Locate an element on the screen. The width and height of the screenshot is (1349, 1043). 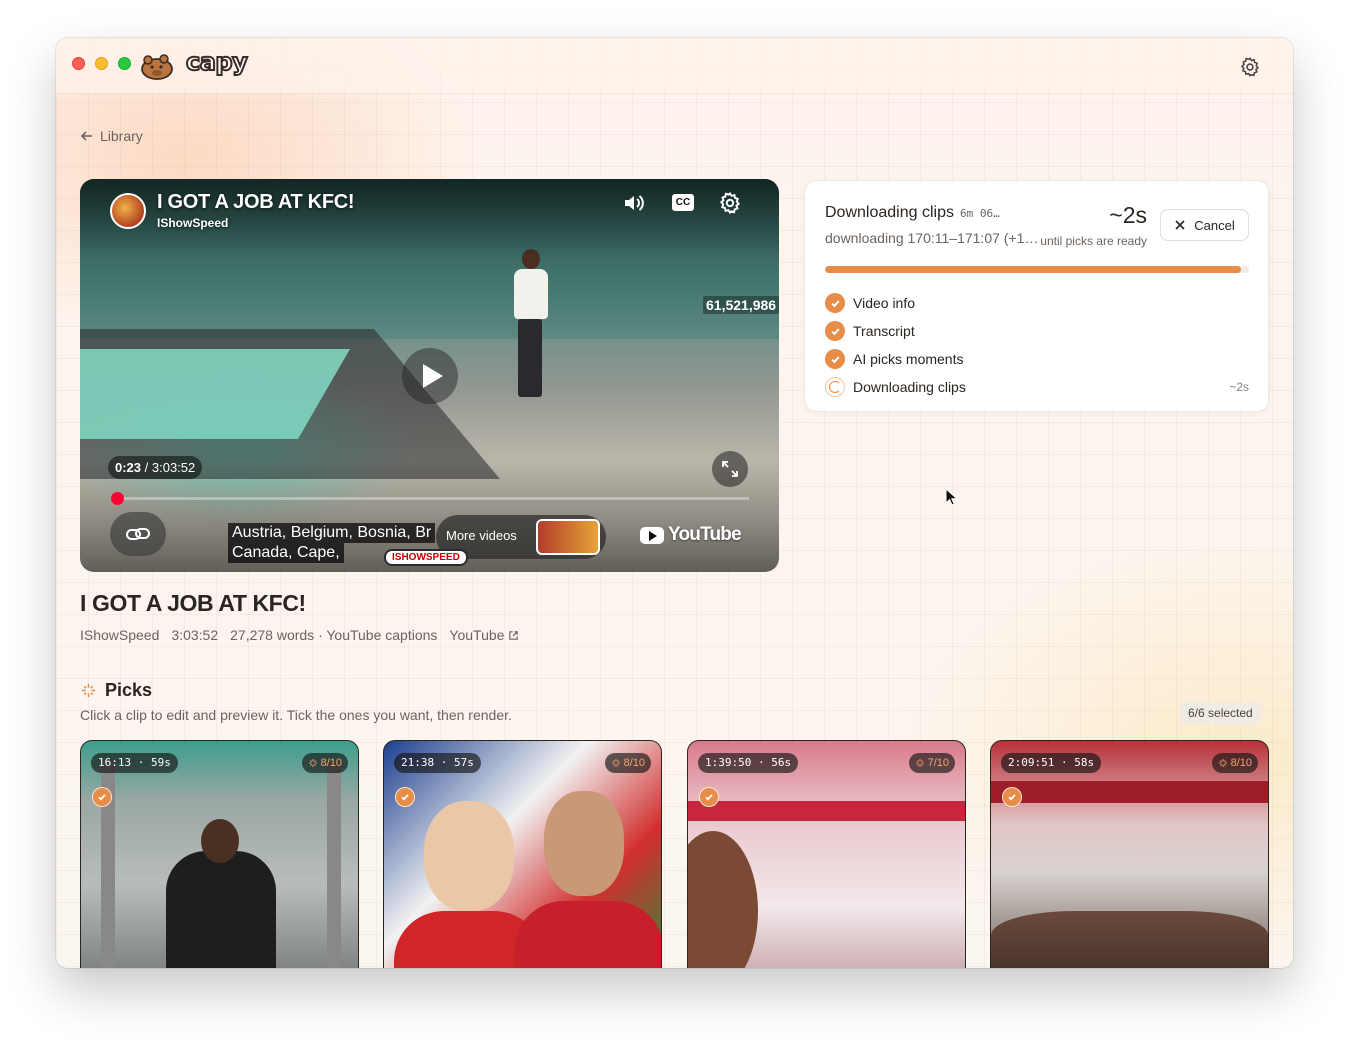
video-channel: IShowSpeed is located at coordinates (120, 635).